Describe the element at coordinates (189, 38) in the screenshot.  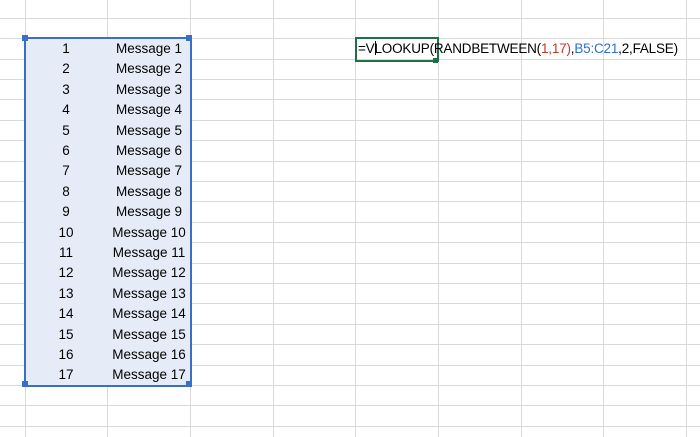
I see `selection-handle-top-right` at that location.